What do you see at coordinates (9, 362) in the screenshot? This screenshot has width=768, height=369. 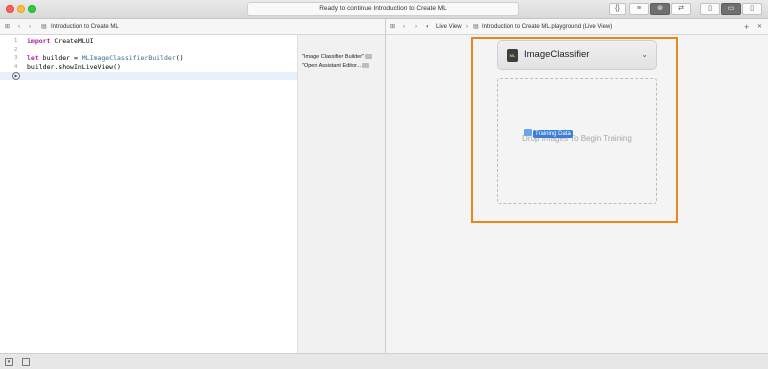 I see `hide-debug-area-icon: ▾` at bounding box center [9, 362].